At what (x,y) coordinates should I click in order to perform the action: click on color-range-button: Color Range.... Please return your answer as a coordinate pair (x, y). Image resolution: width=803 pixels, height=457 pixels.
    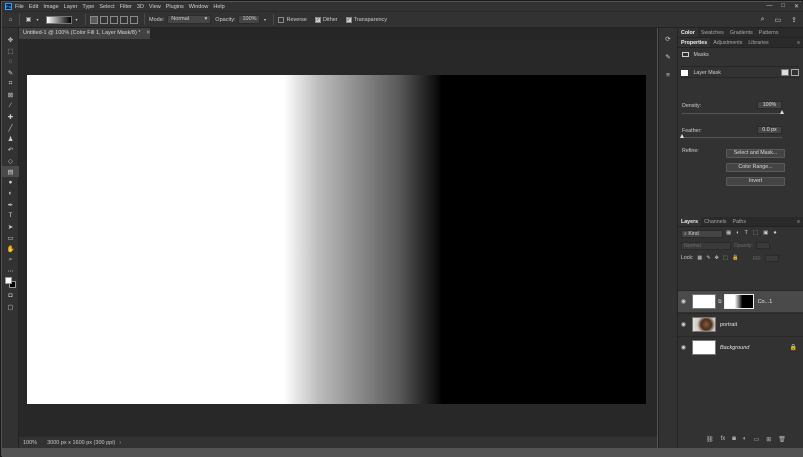
    Looking at the image, I should click on (755, 167).